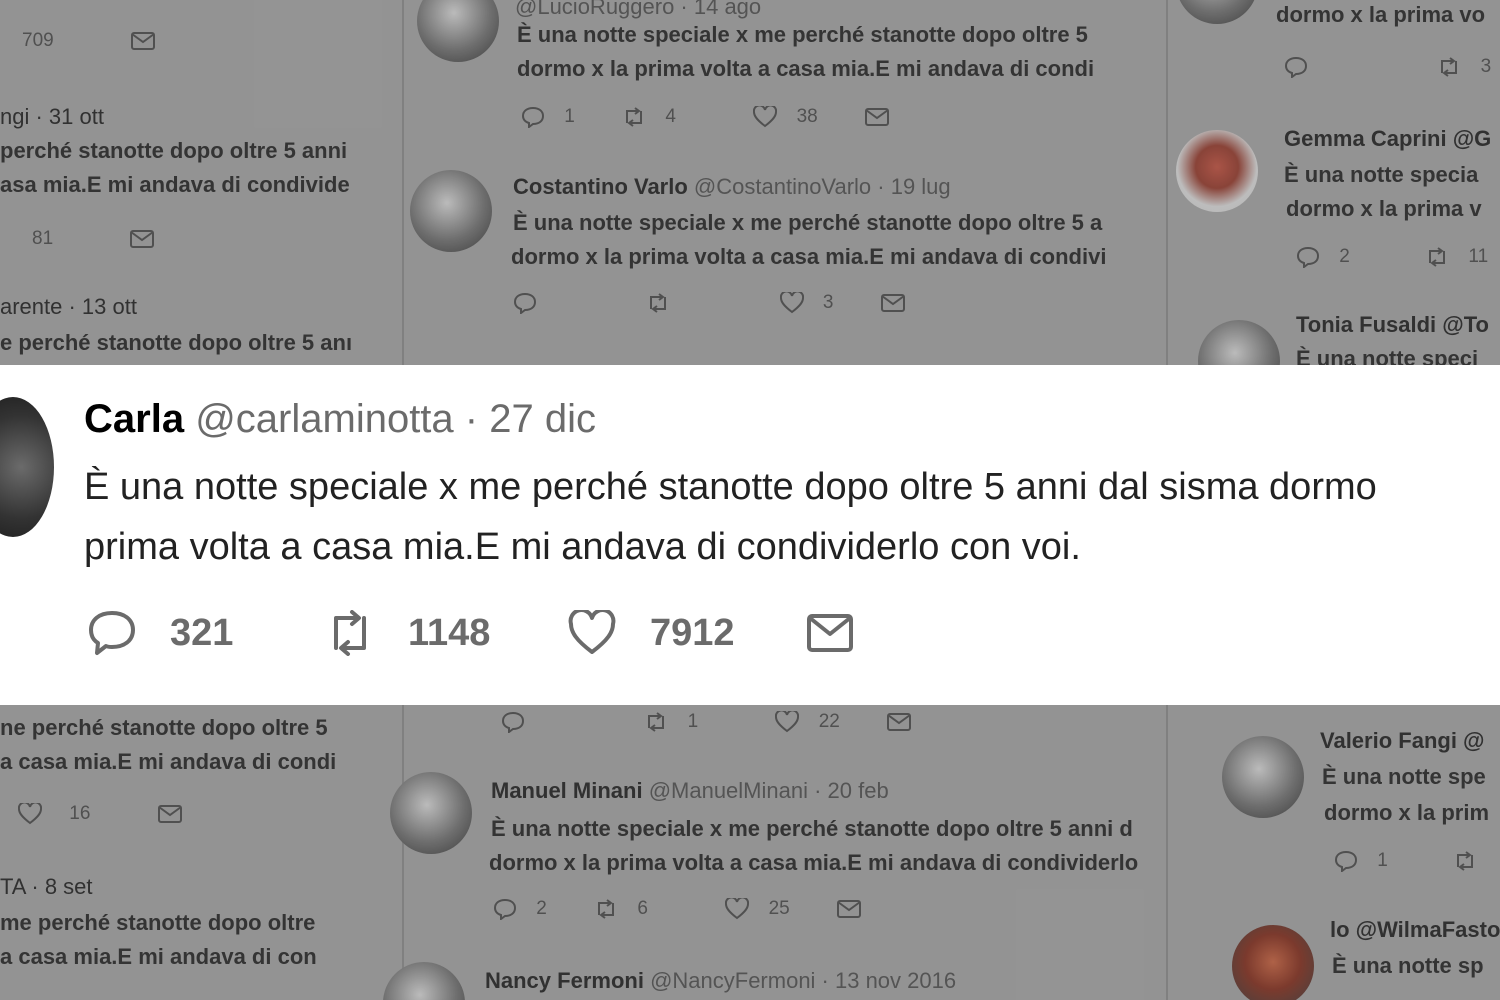 Image resolution: width=1500 pixels, height=1000 pixels. What do you see at coordinates (449, 632) in the screenshot?
I see `retweet-count: 1148` at bounding box center [449, 632].